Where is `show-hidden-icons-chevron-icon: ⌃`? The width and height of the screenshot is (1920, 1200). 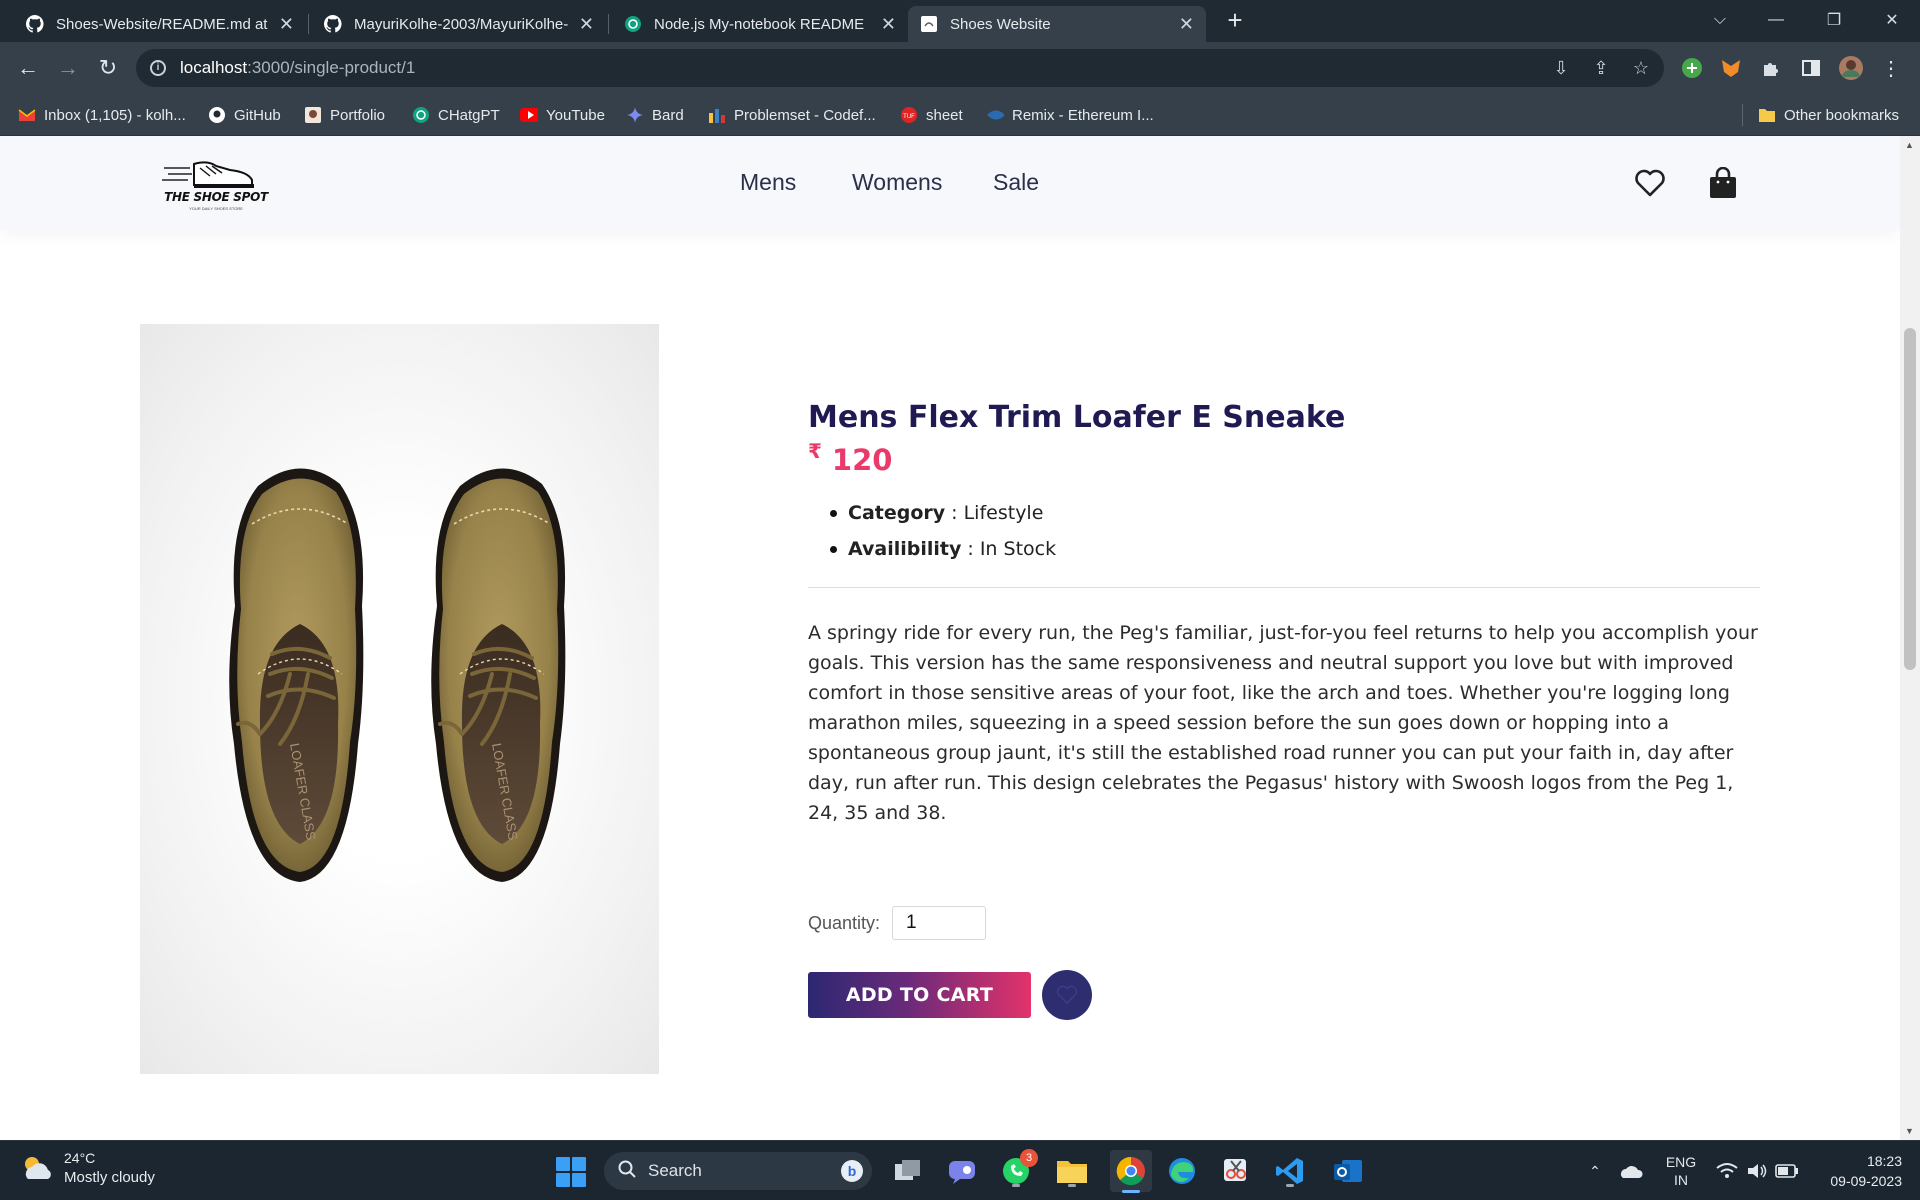
show-hidden-icons-chevron-icon: ⌃ is located at coordinates (1595, 1170).